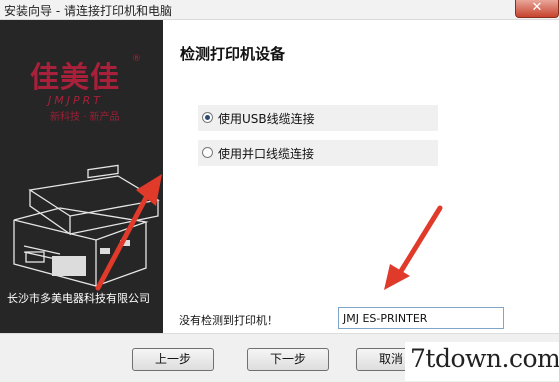  I want to click on brand-english: JMJPRT, so click(75, 100).